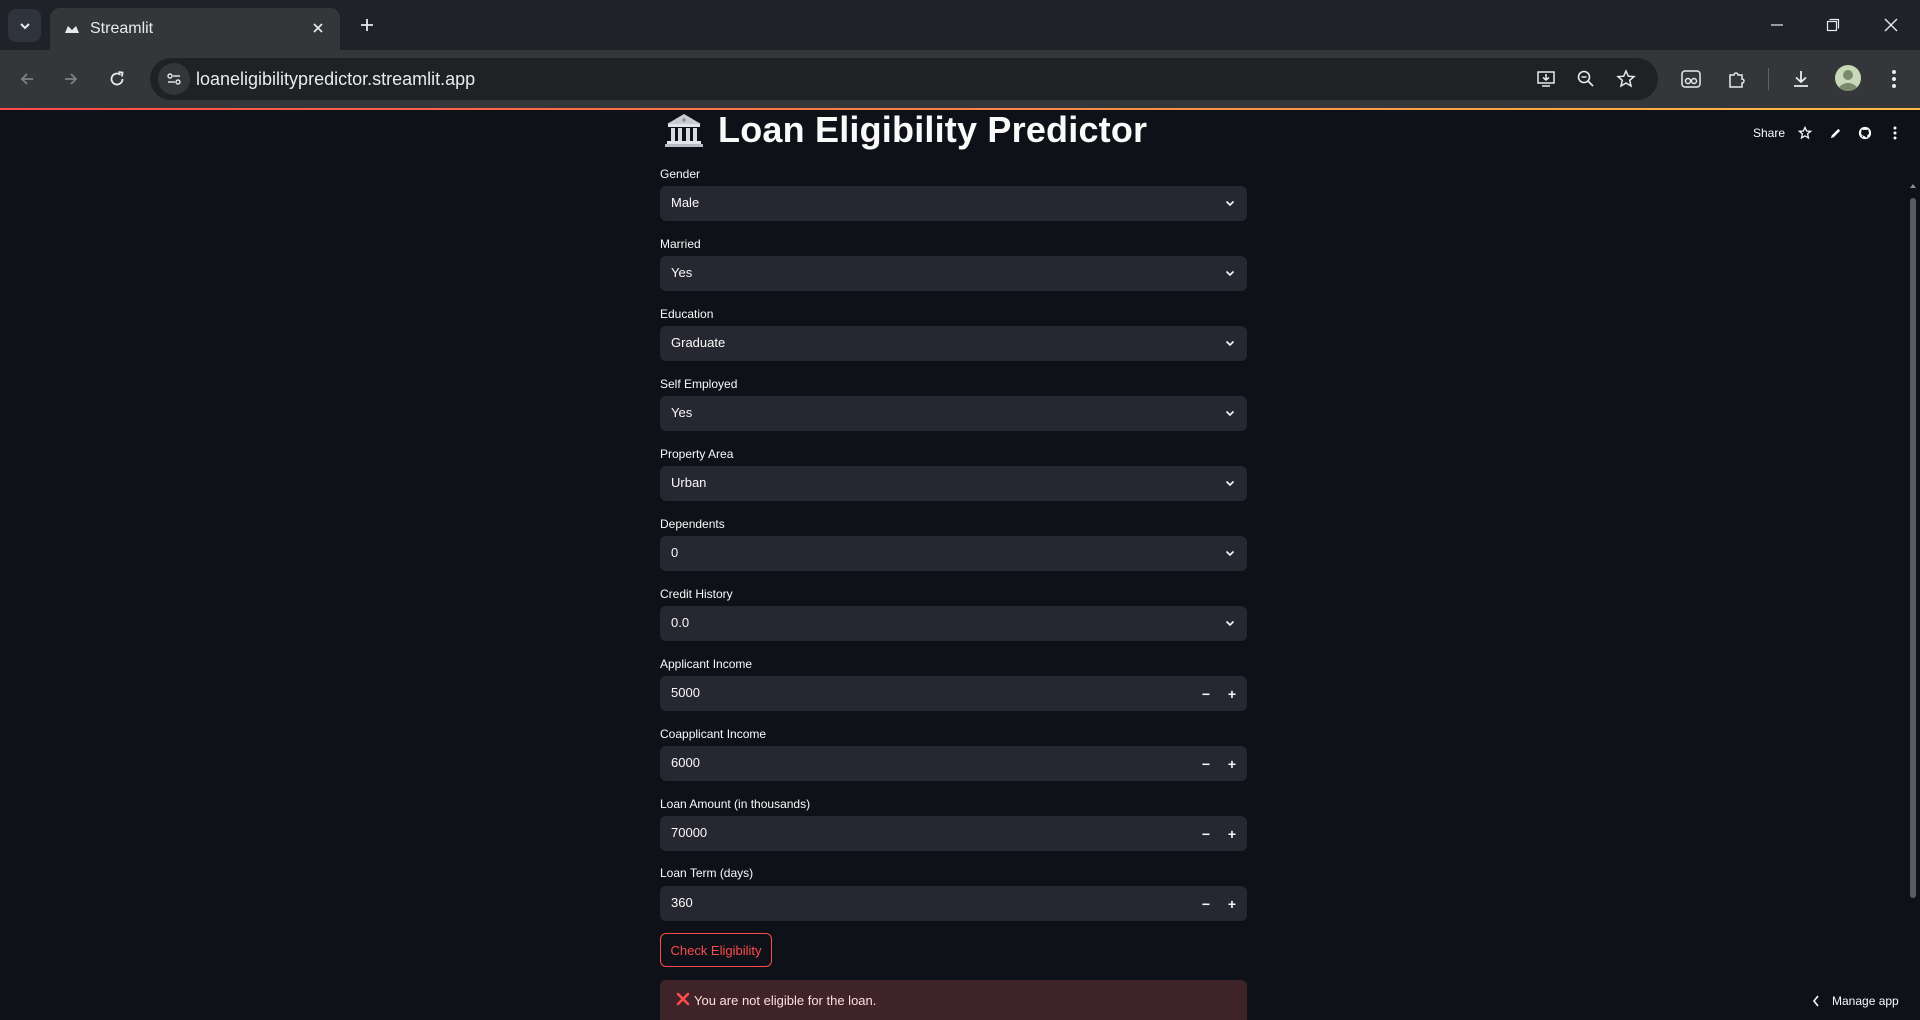 This screenshot has width=1920, height=1020. I want to click on error-alert: You are not eligible for the loan., so click(953, 1000).